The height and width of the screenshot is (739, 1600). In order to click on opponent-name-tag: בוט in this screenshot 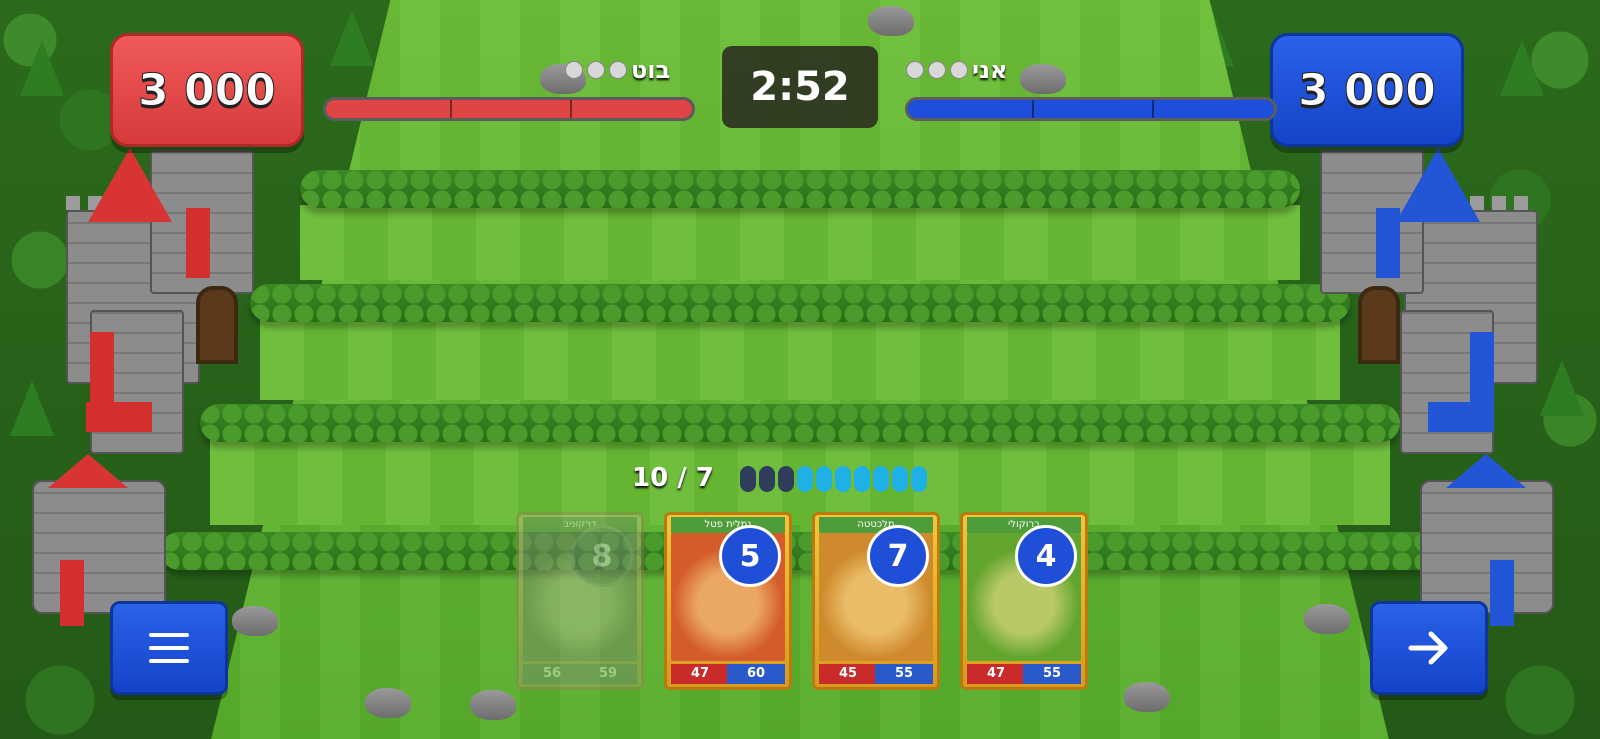, I will do `click(617, 70)`.